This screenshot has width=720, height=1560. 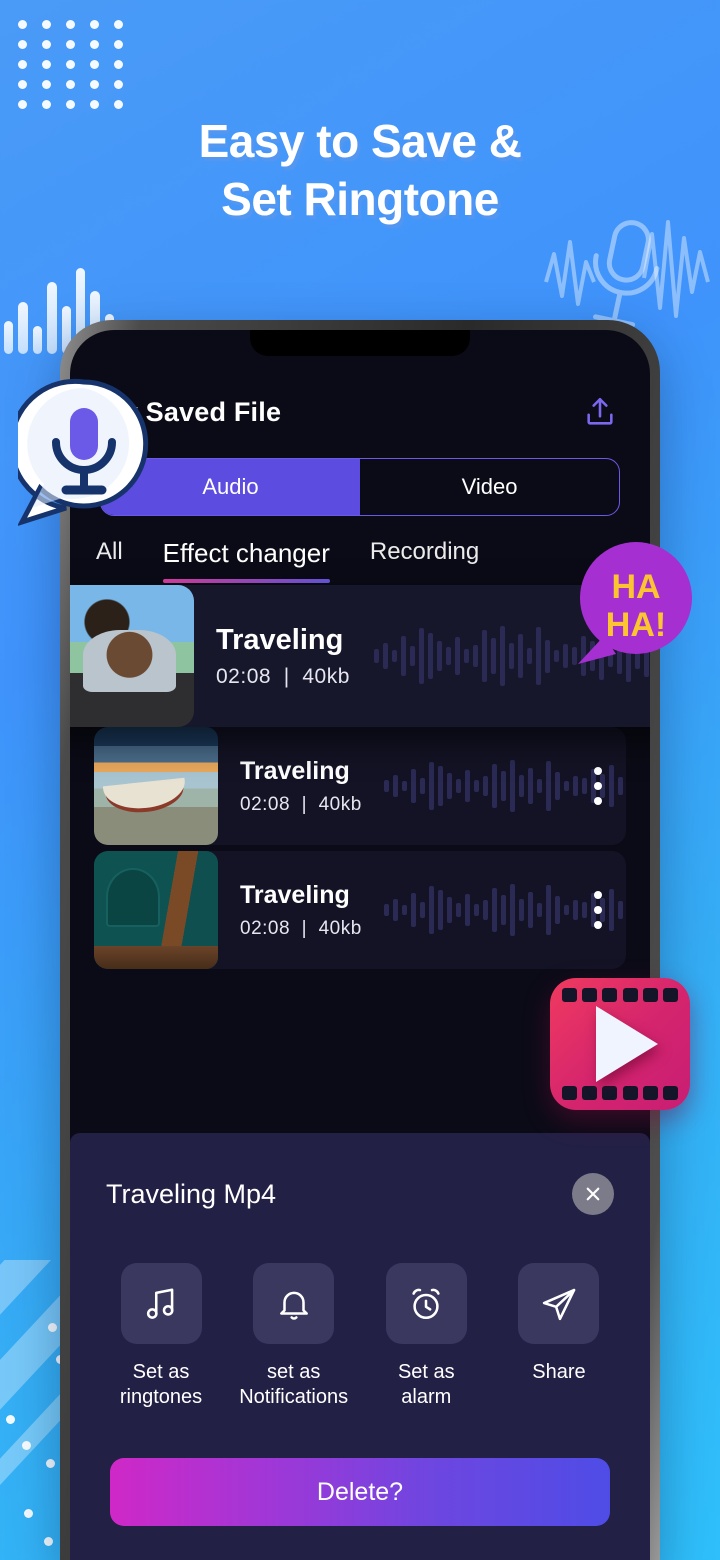 I want to click on phone-notch, so click(x=360, y=343).